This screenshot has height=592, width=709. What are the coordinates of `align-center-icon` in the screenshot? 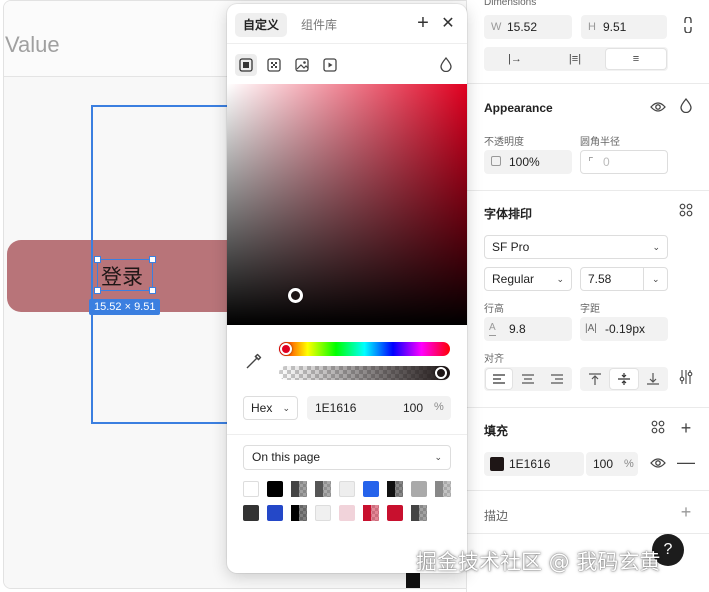 It's located at (528, 379).